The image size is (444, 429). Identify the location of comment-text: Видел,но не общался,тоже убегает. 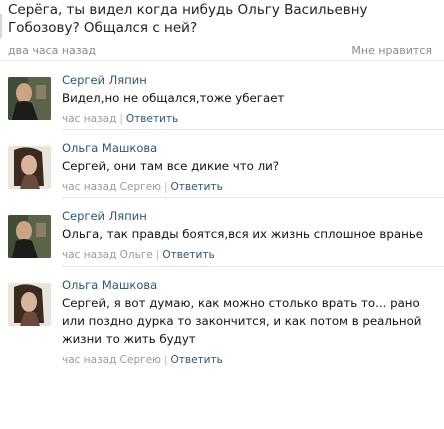
(173, 98).